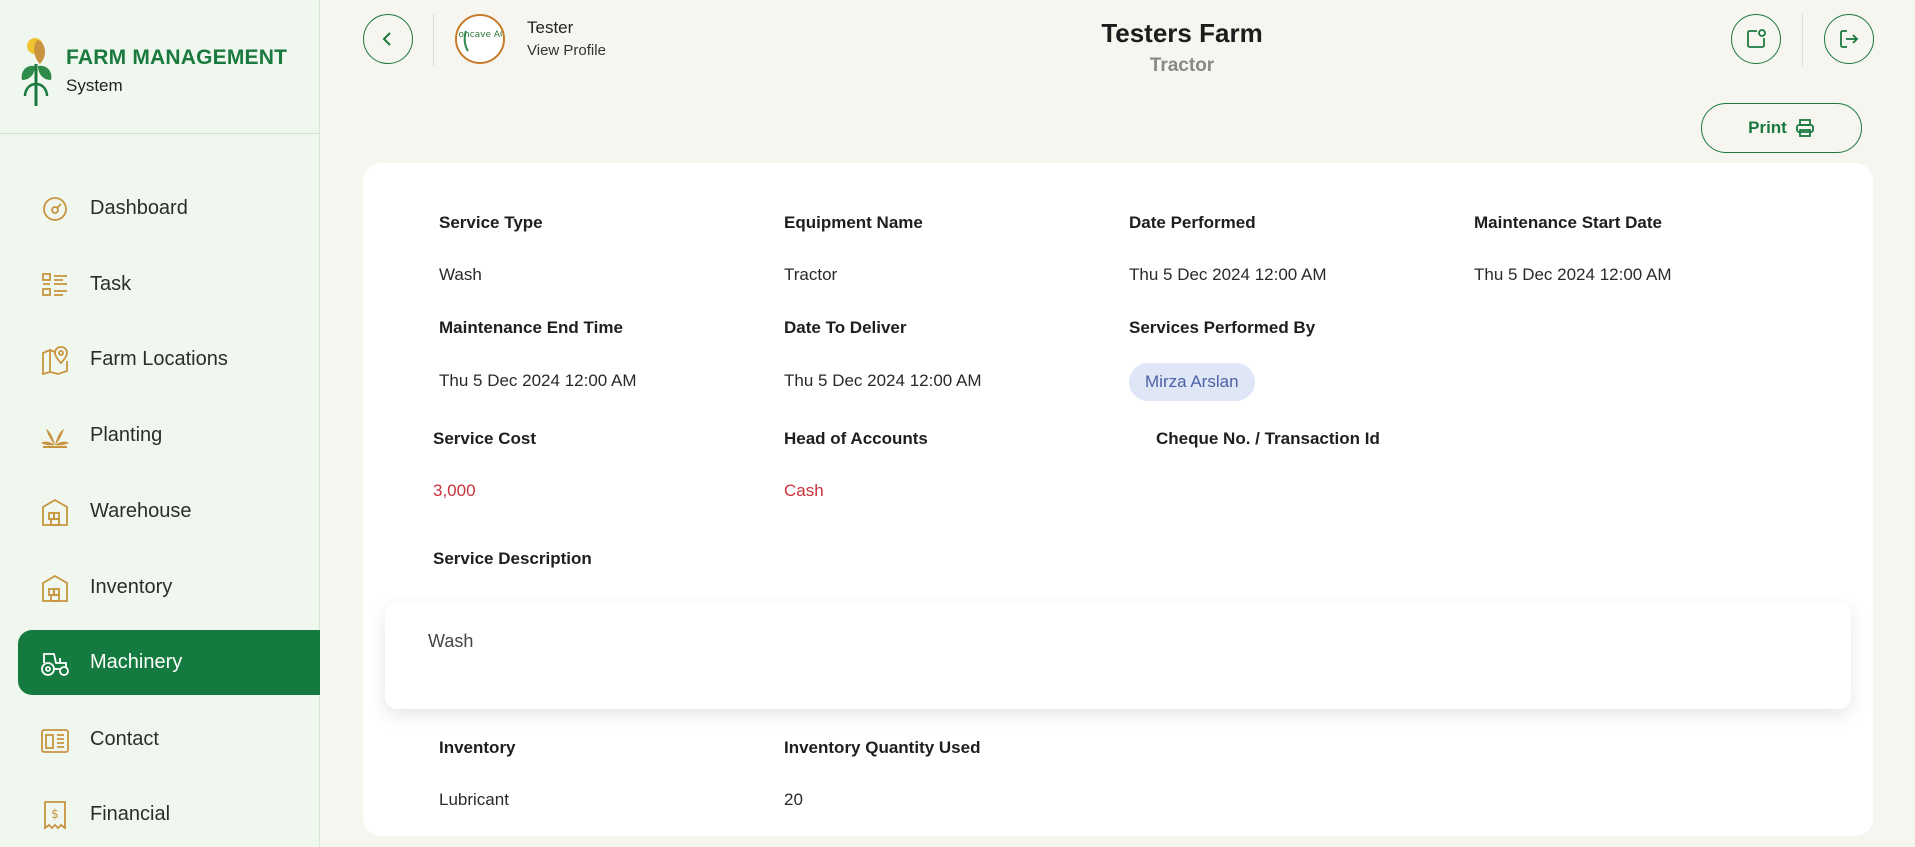  I want to click on warehouse-icon, so click(55, 512).